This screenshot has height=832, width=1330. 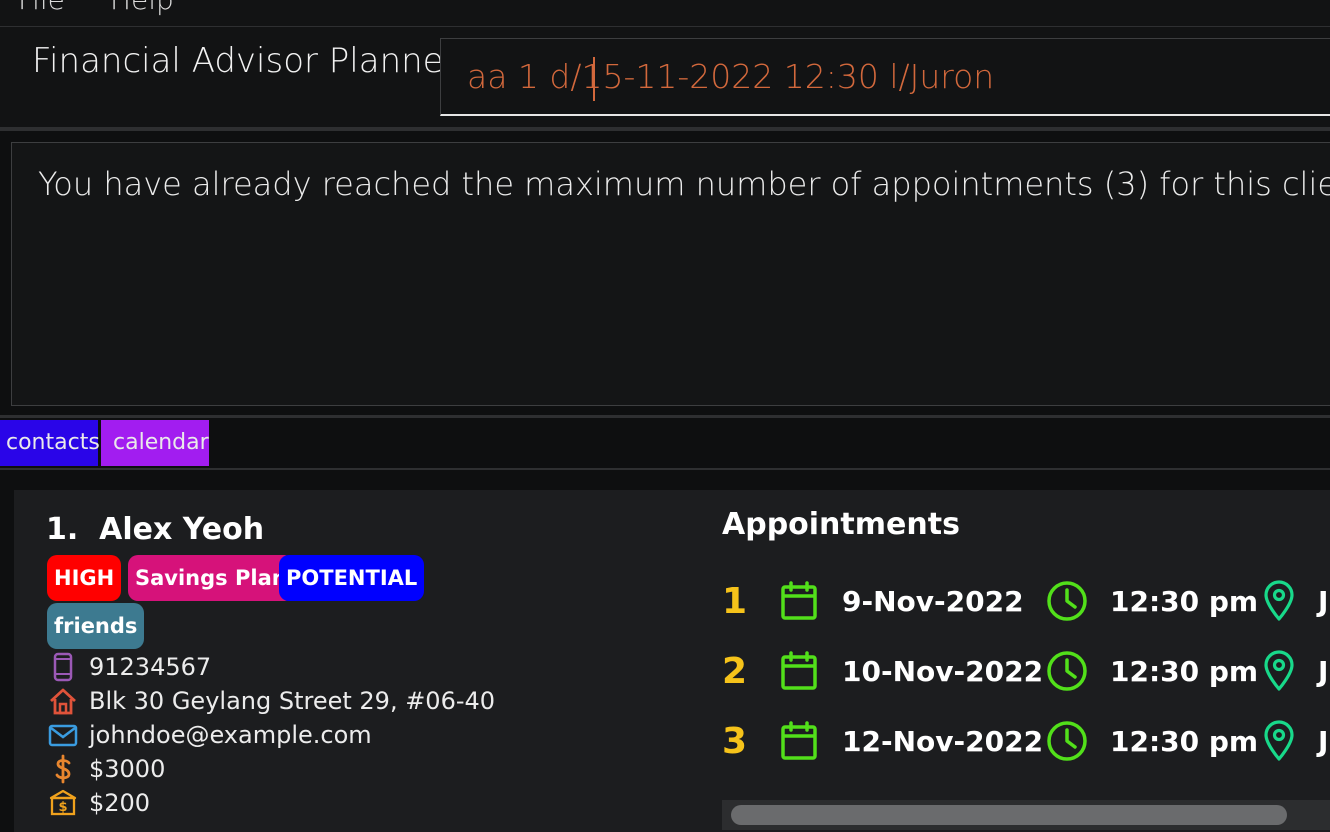 What do you see at coordinates (665, 129) in the screenshot?
I see `divider` at bounding box center [665, 129].